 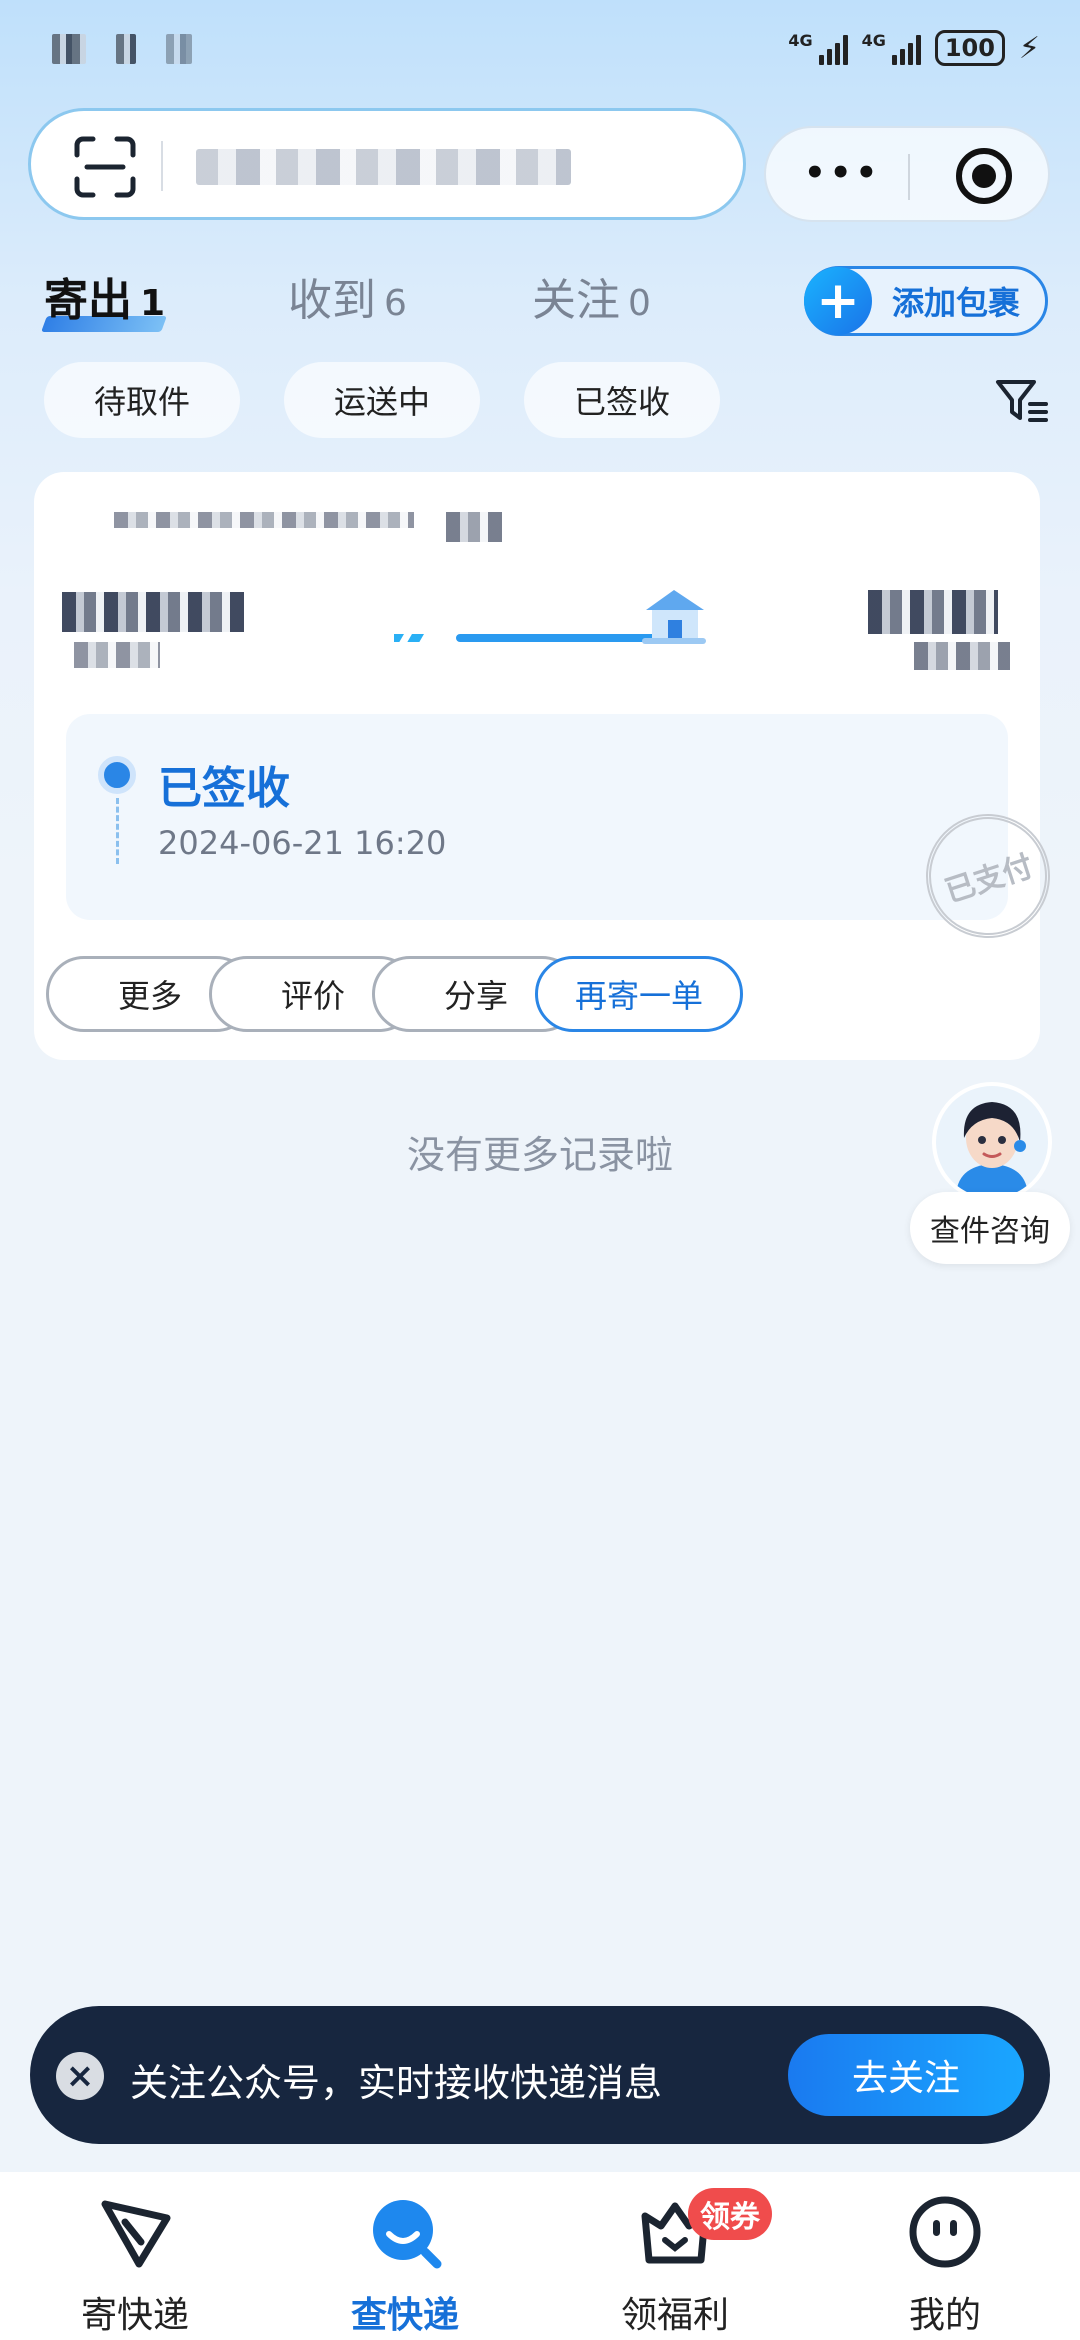 I want to click on battery-icon: 100, so click(x=969, y=48).